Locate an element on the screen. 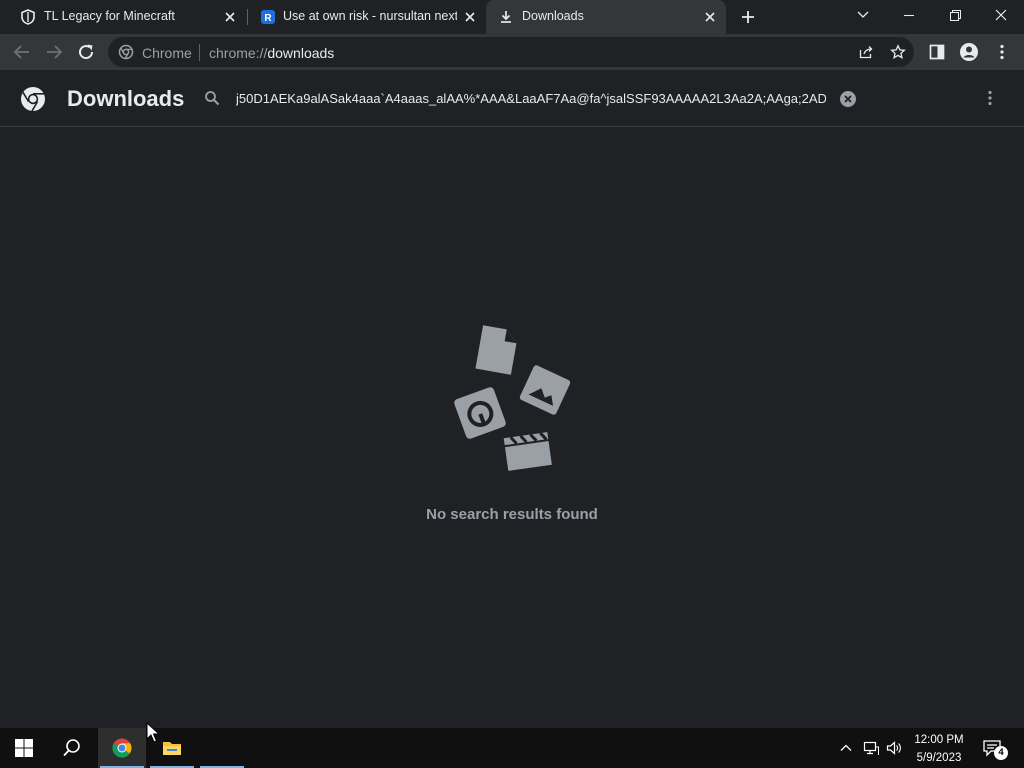 This screenshot has height=768, width=1024. search-input is located at coordinates (531, 98).